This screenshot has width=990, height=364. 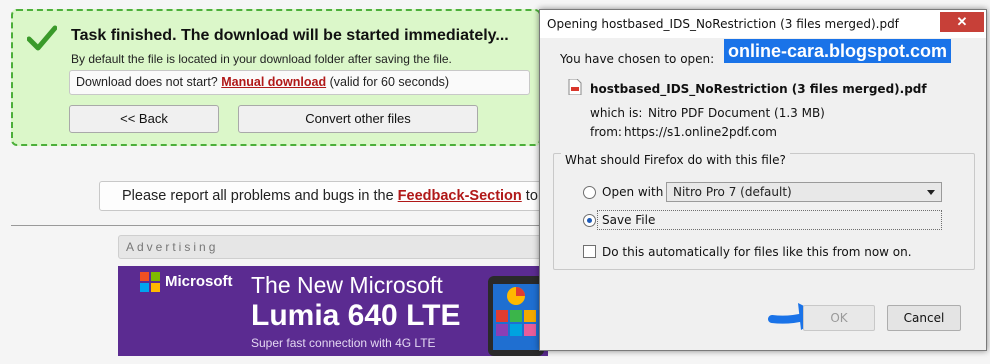 I want to click on open-with-label: Open with, so click(x=632, y=192).